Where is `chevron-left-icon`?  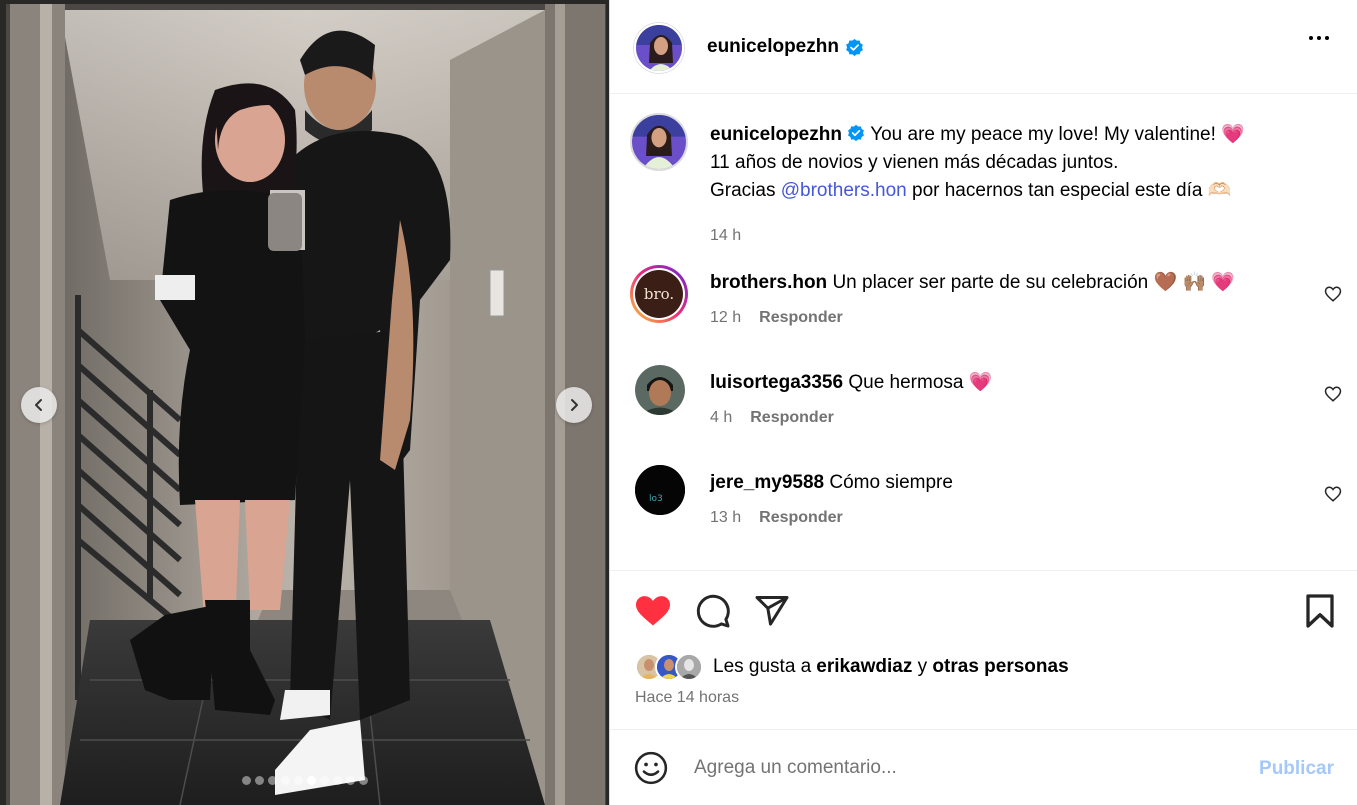 chevron-left-icon is located at coordinates (38, 405).